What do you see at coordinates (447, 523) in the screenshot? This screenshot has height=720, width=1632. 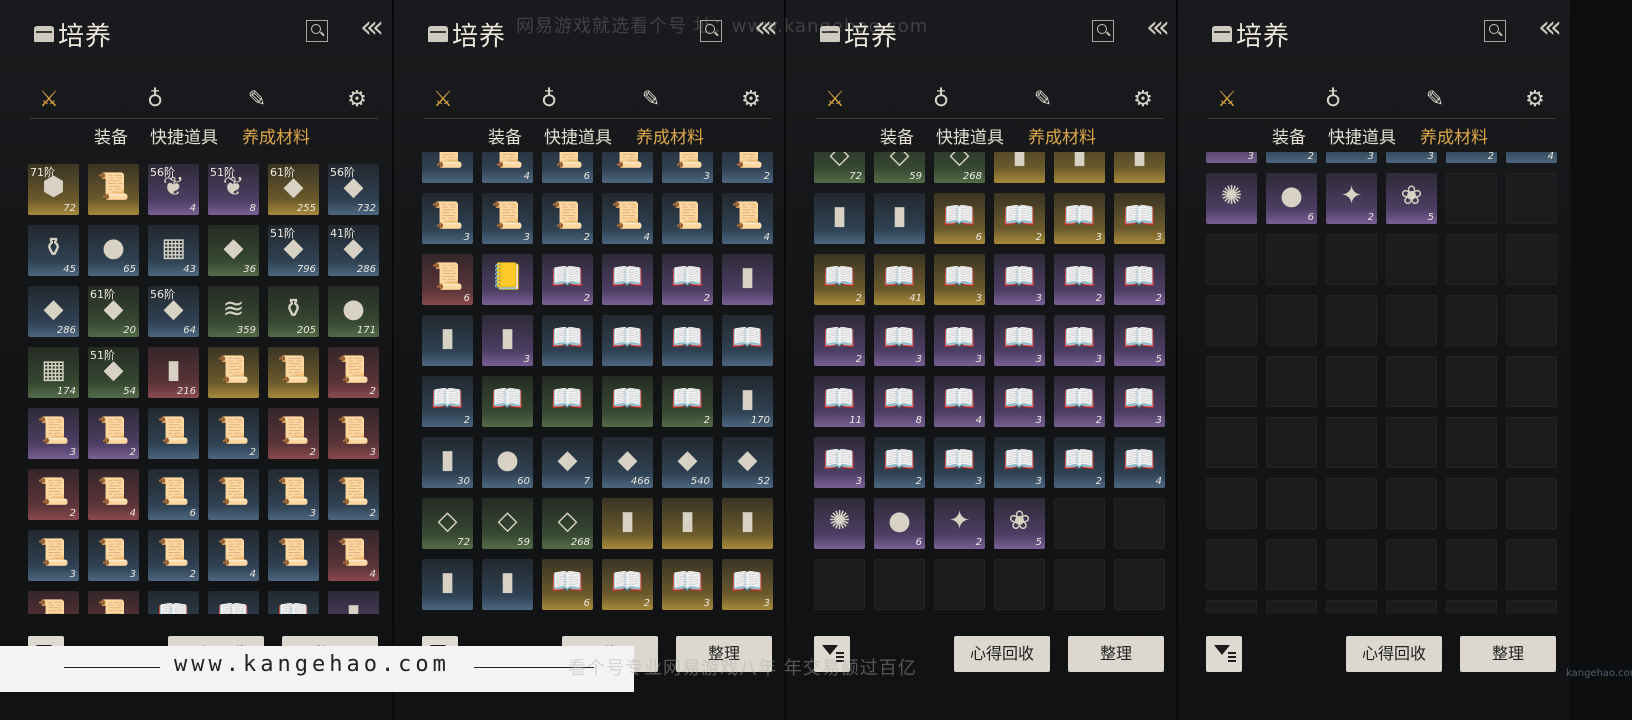 I see `item-slot: ◇ 72` at bounding box center [447, 523].